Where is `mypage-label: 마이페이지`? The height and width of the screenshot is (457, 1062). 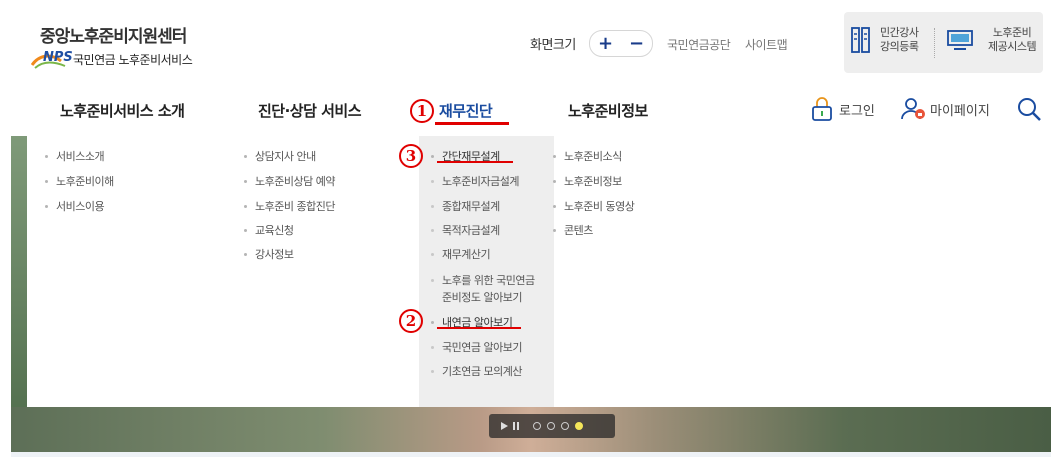
mypage-label: 마이페이지 is located at coordinates (960, 111).